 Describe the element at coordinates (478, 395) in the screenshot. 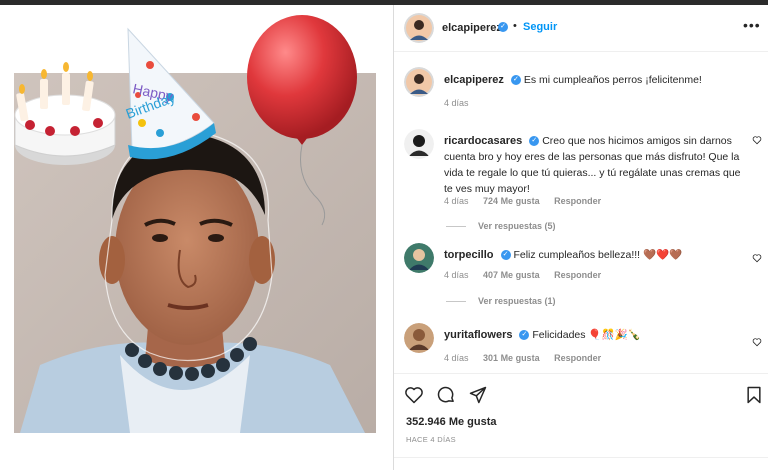

I see `share-icon` at that location.